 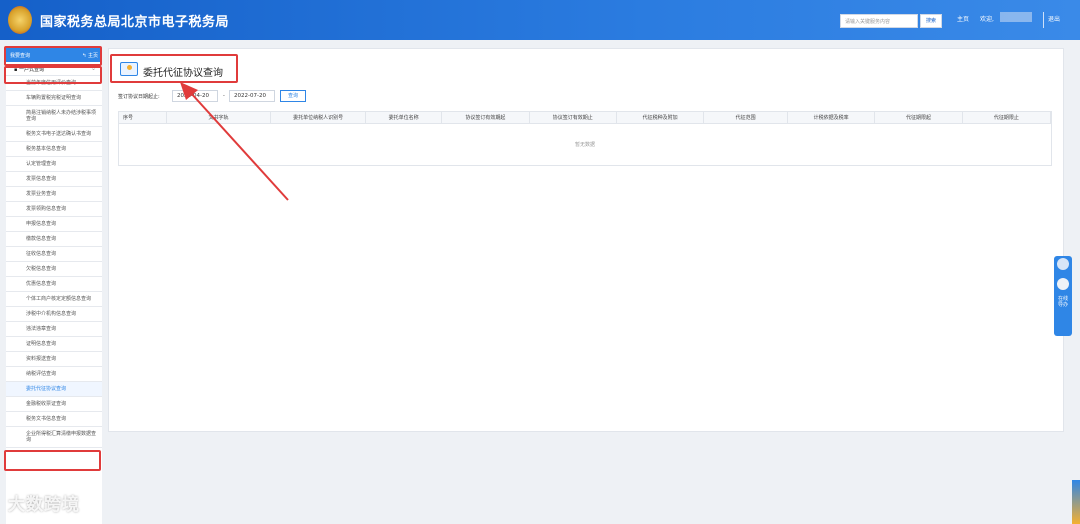 What do you see at coordinates (54, 149) in the screenshot?
I see `sidebar-item: 税务基本信息查询` at bounding box center [54, 149].